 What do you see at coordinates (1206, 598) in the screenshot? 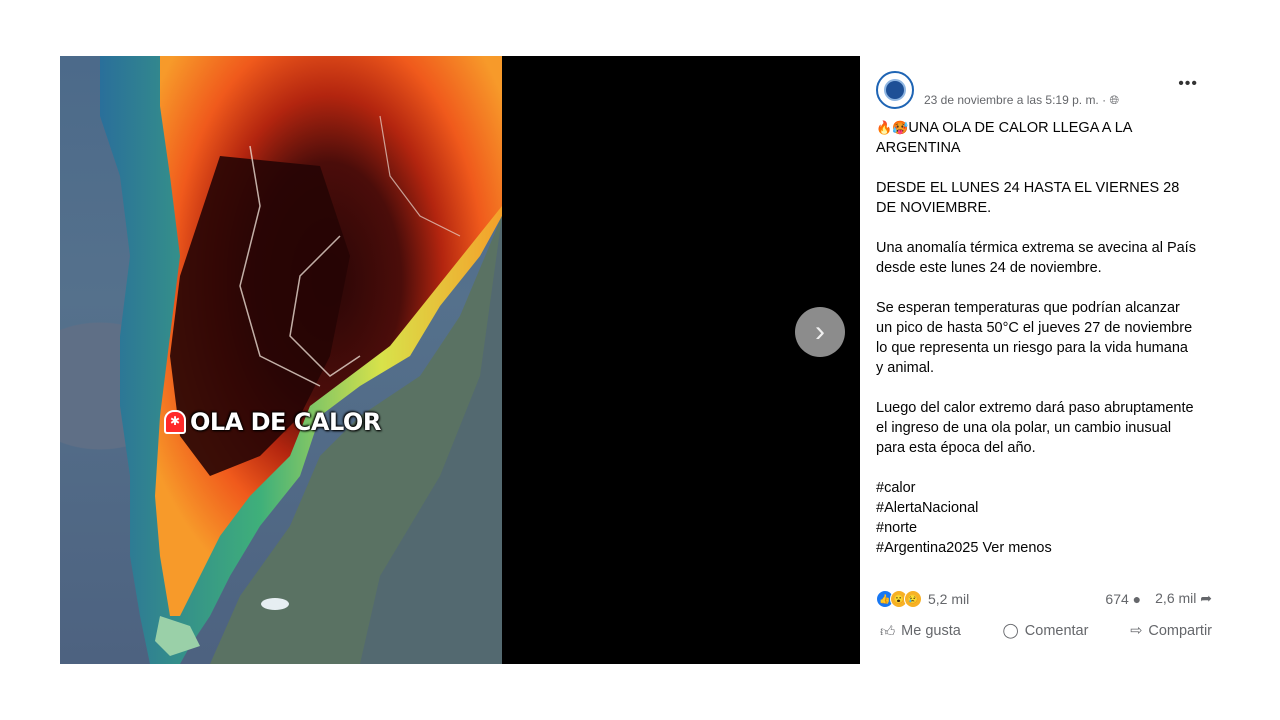
I see `share-arrow-icon: ➦` at bounding box center [1206, 598].